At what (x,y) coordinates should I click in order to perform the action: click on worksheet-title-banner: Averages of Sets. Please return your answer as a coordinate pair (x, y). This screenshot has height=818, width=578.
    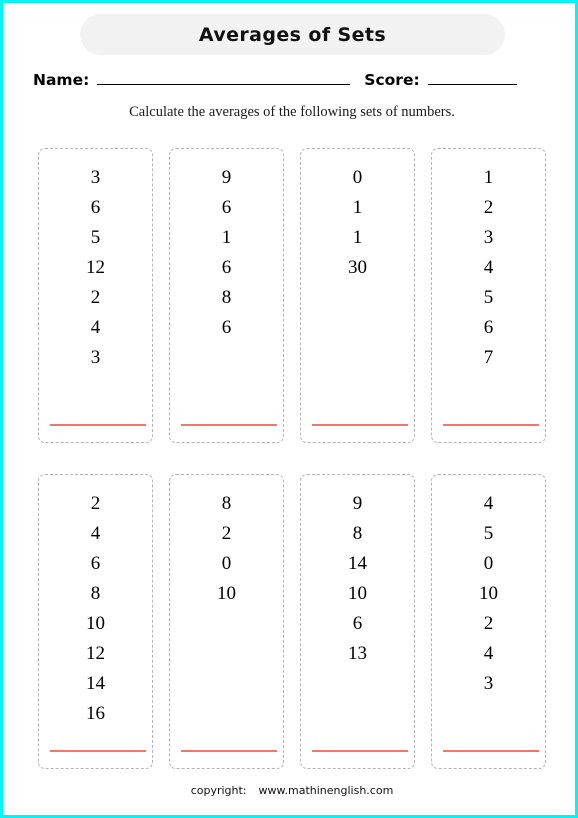
    Looking at the image, I should click on (292, 34).